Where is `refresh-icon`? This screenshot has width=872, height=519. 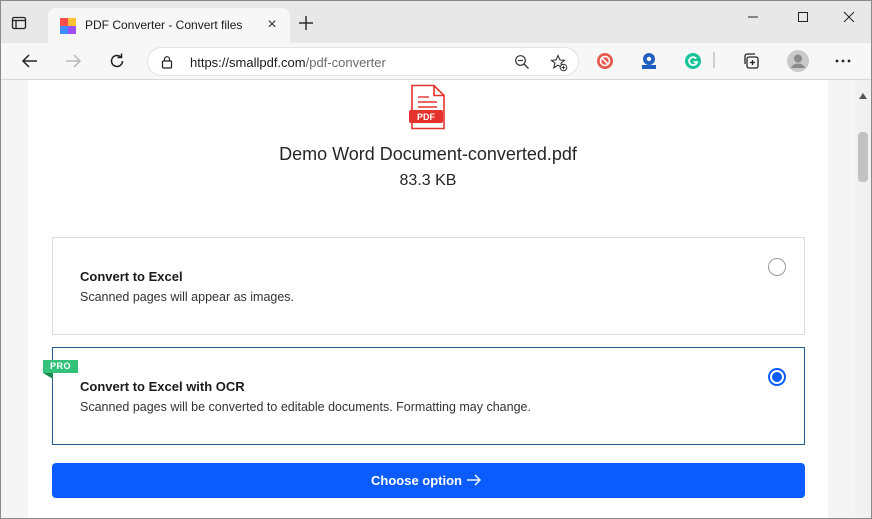
refresh-icon is located at coordinates (117, 61).